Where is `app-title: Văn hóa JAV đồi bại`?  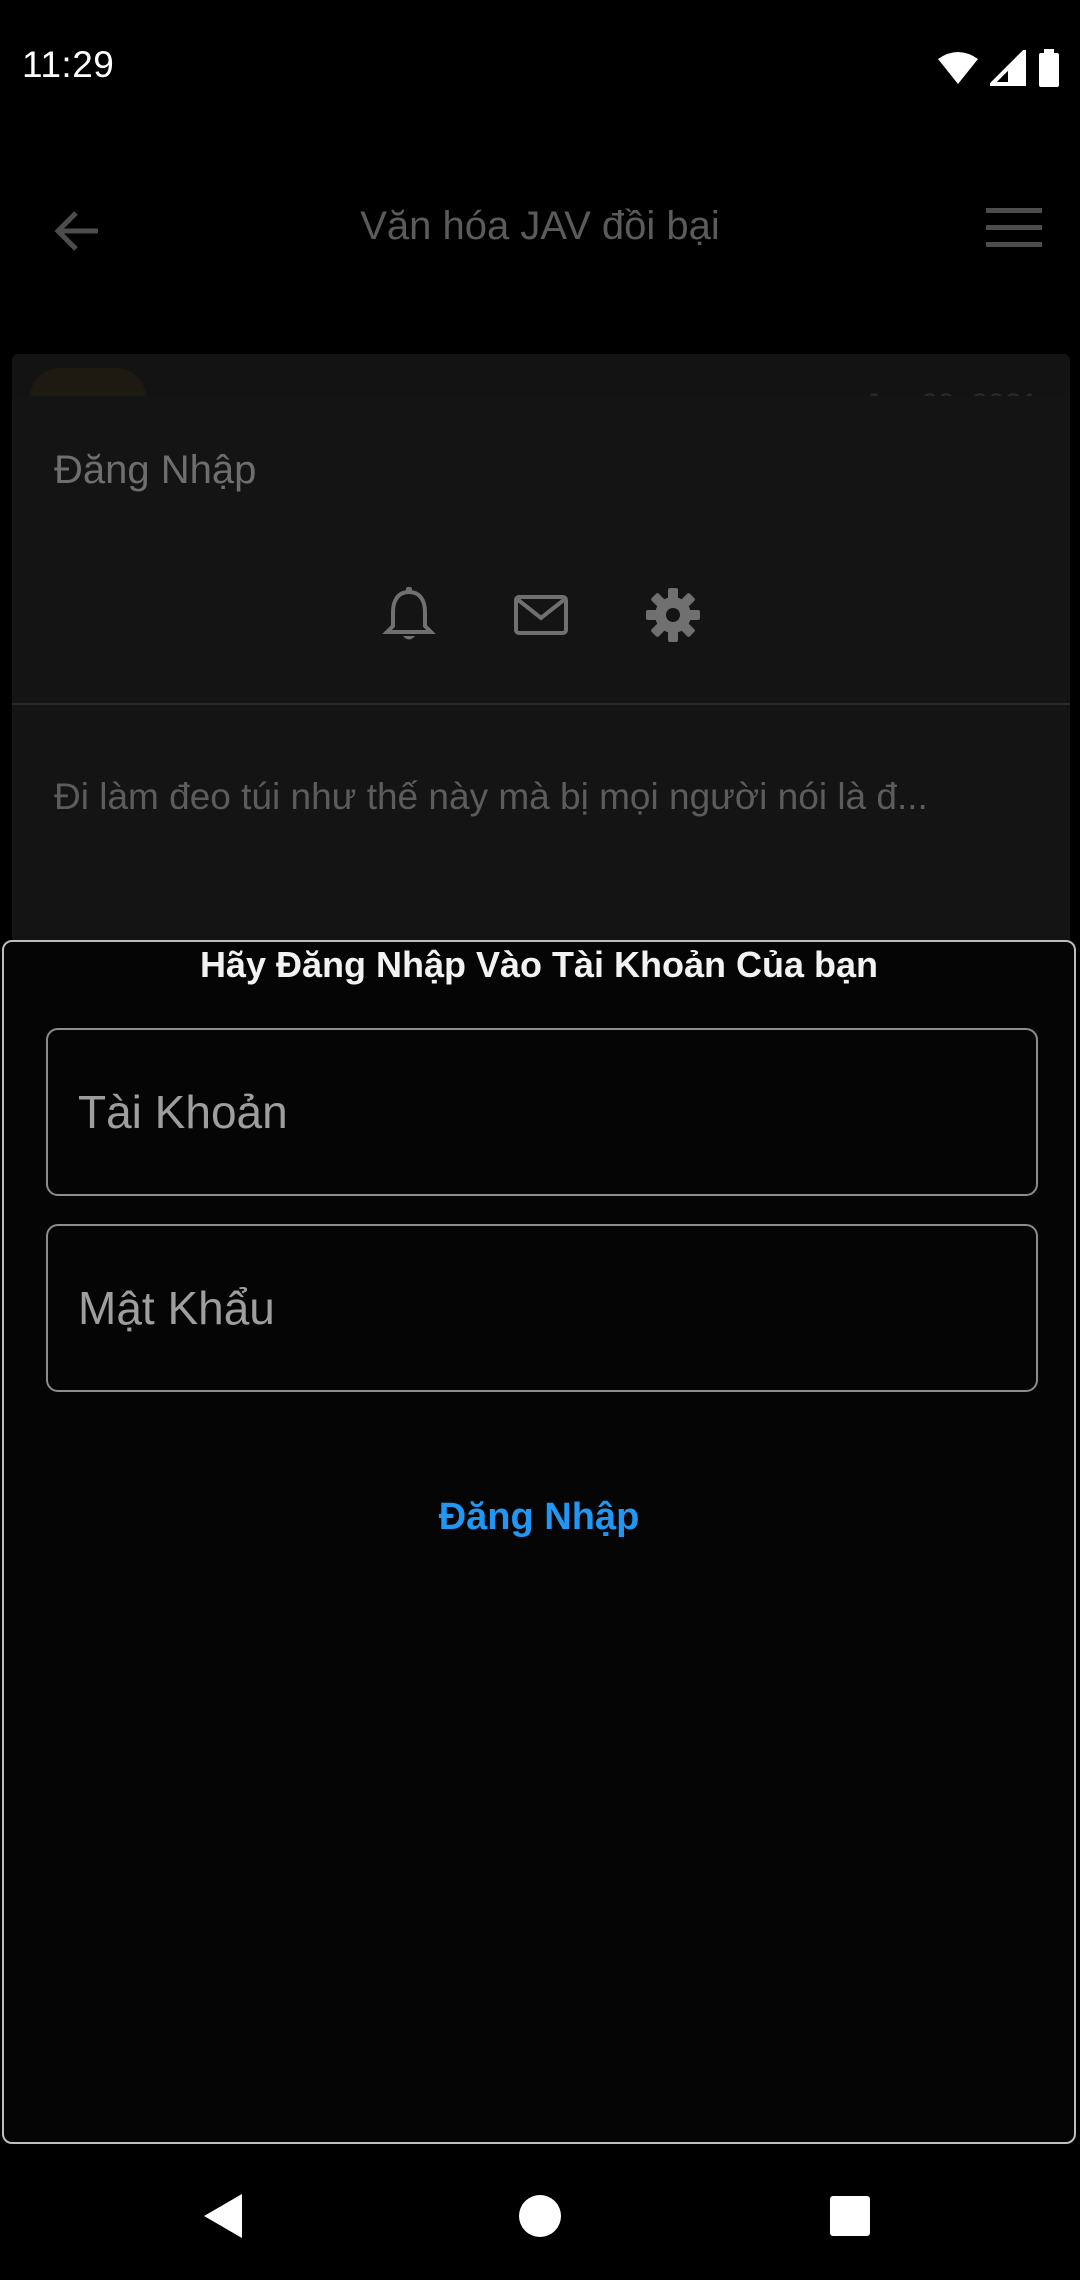 app-title: Văn hóa JAV đồi bại is located at coordinates (540, 226).